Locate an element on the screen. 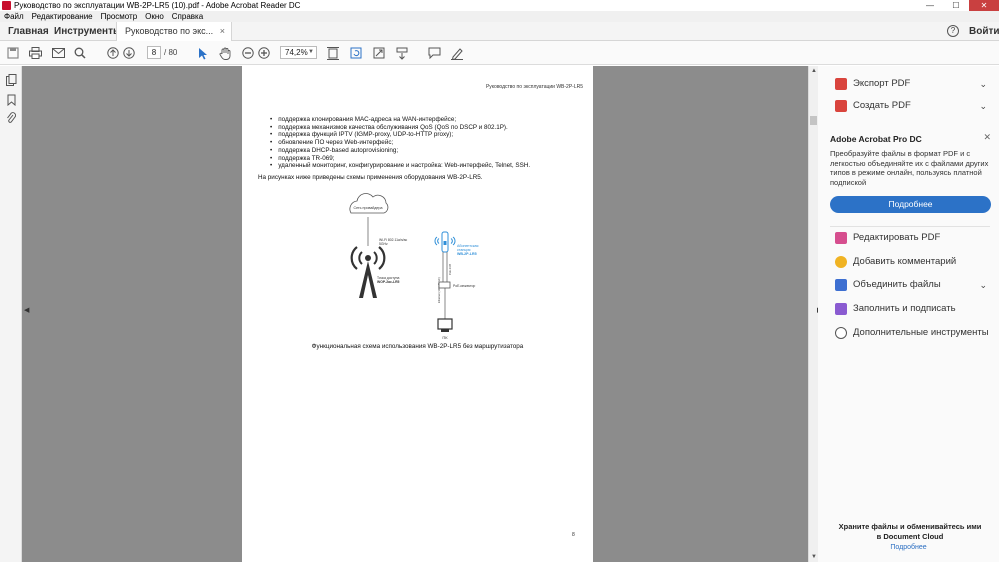 Image resolution: width=999 pixels, height=562 pixels. promo-title: Adobe Acrobat Pro DC is located at coordinates (876, 139).